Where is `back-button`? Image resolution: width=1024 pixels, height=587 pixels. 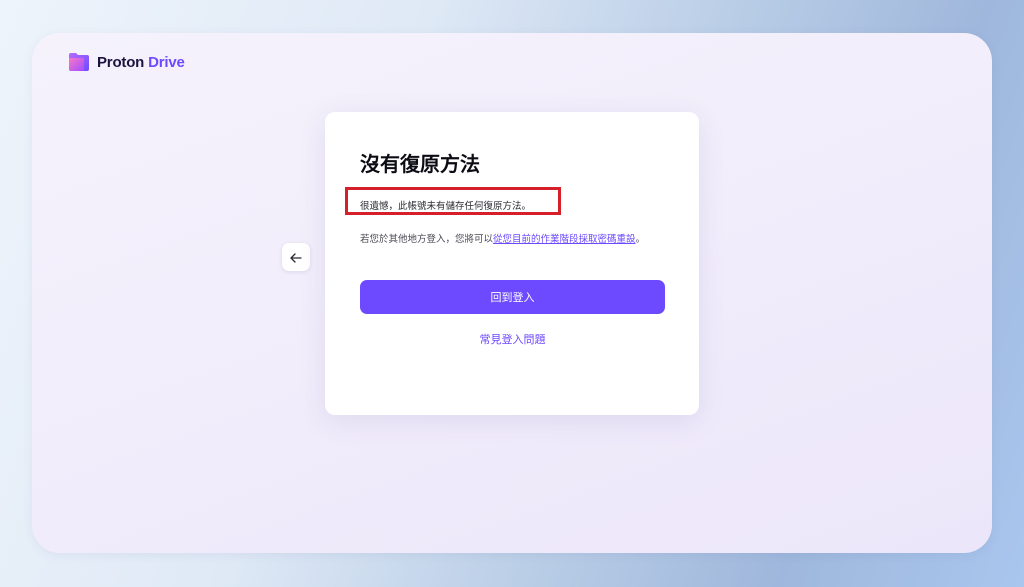 back-button is located at coordinates (296, 257).